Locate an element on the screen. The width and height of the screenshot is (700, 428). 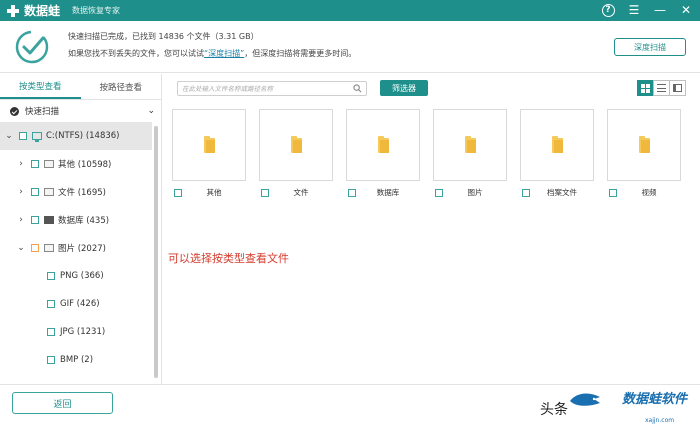
tile-database: 数据库 is located at coordinates (383, 153).